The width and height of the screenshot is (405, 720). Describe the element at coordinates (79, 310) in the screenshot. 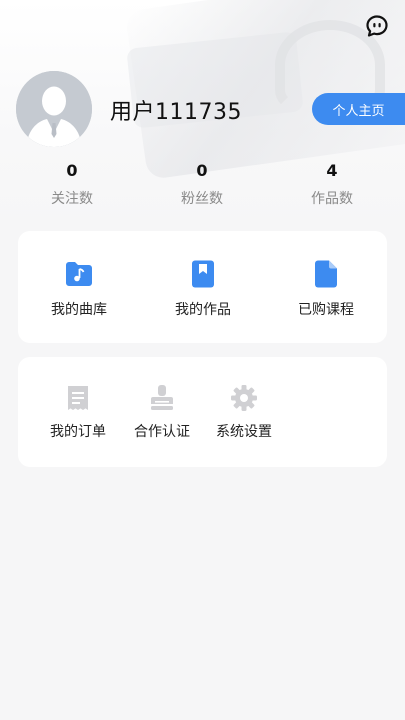

I see `menu-item-label: 我的曲库` at that location.